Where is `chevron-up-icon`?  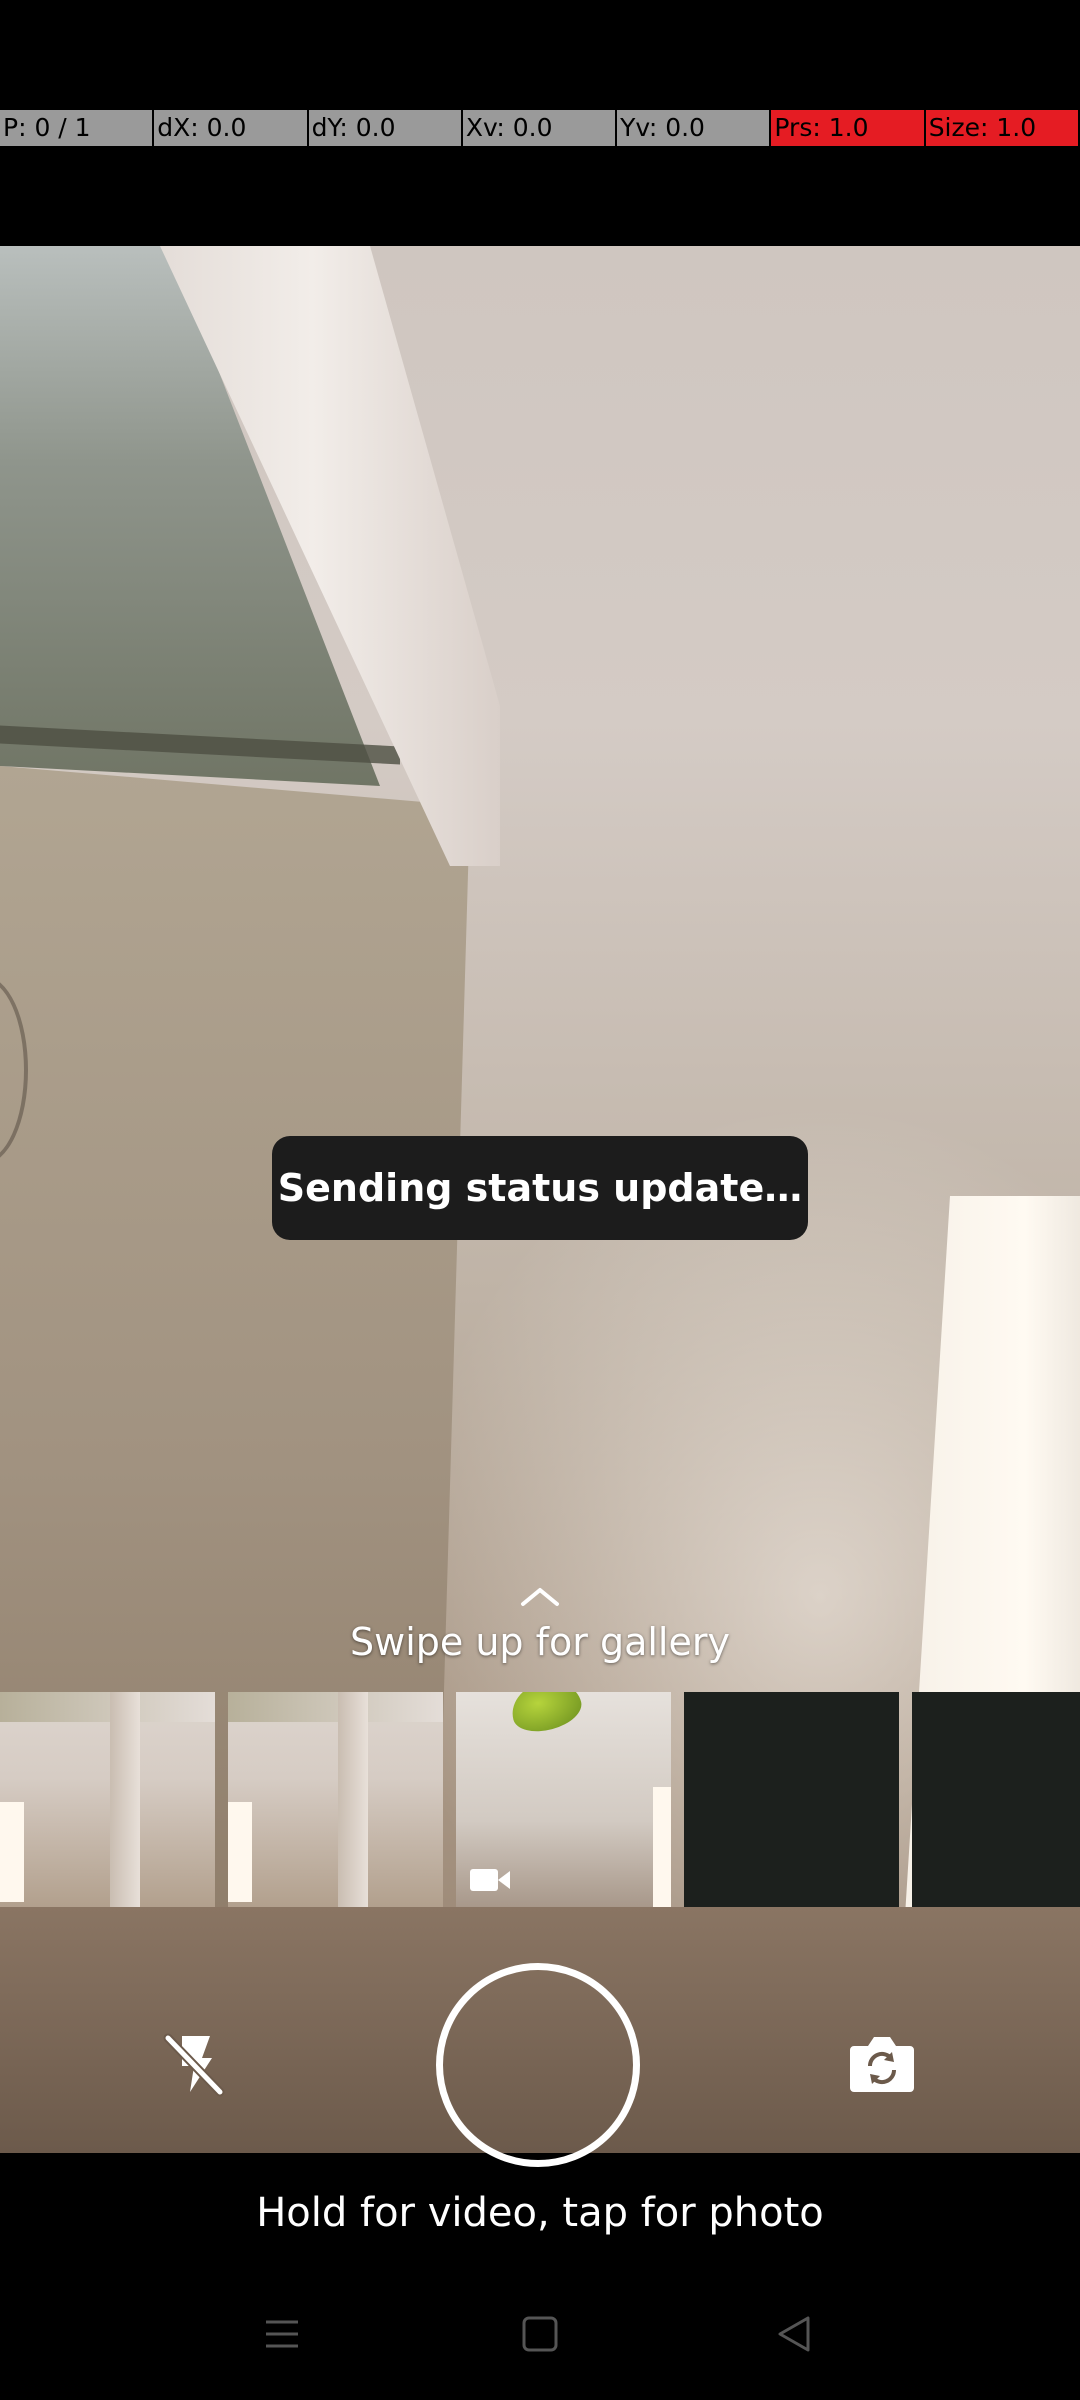 chevron-up-icon is located at coordinates (540, 1596).